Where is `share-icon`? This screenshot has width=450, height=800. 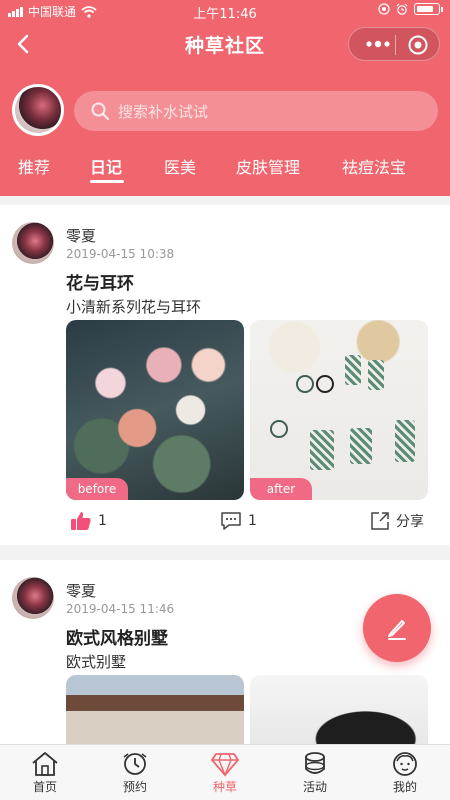 share-icon is located at coordinates (380, 521).